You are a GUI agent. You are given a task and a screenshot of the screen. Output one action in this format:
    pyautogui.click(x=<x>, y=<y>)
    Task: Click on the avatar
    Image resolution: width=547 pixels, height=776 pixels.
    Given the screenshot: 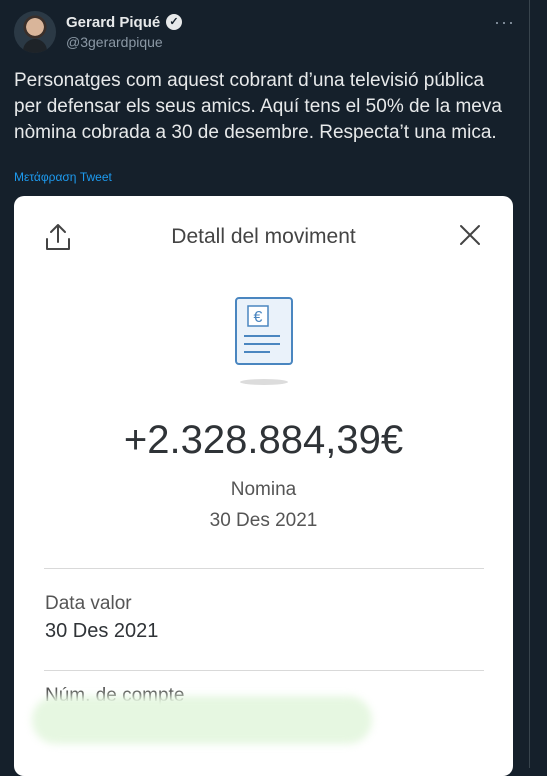 What is the action you would take?
    pyautogui.click(x=35, y=32)
    